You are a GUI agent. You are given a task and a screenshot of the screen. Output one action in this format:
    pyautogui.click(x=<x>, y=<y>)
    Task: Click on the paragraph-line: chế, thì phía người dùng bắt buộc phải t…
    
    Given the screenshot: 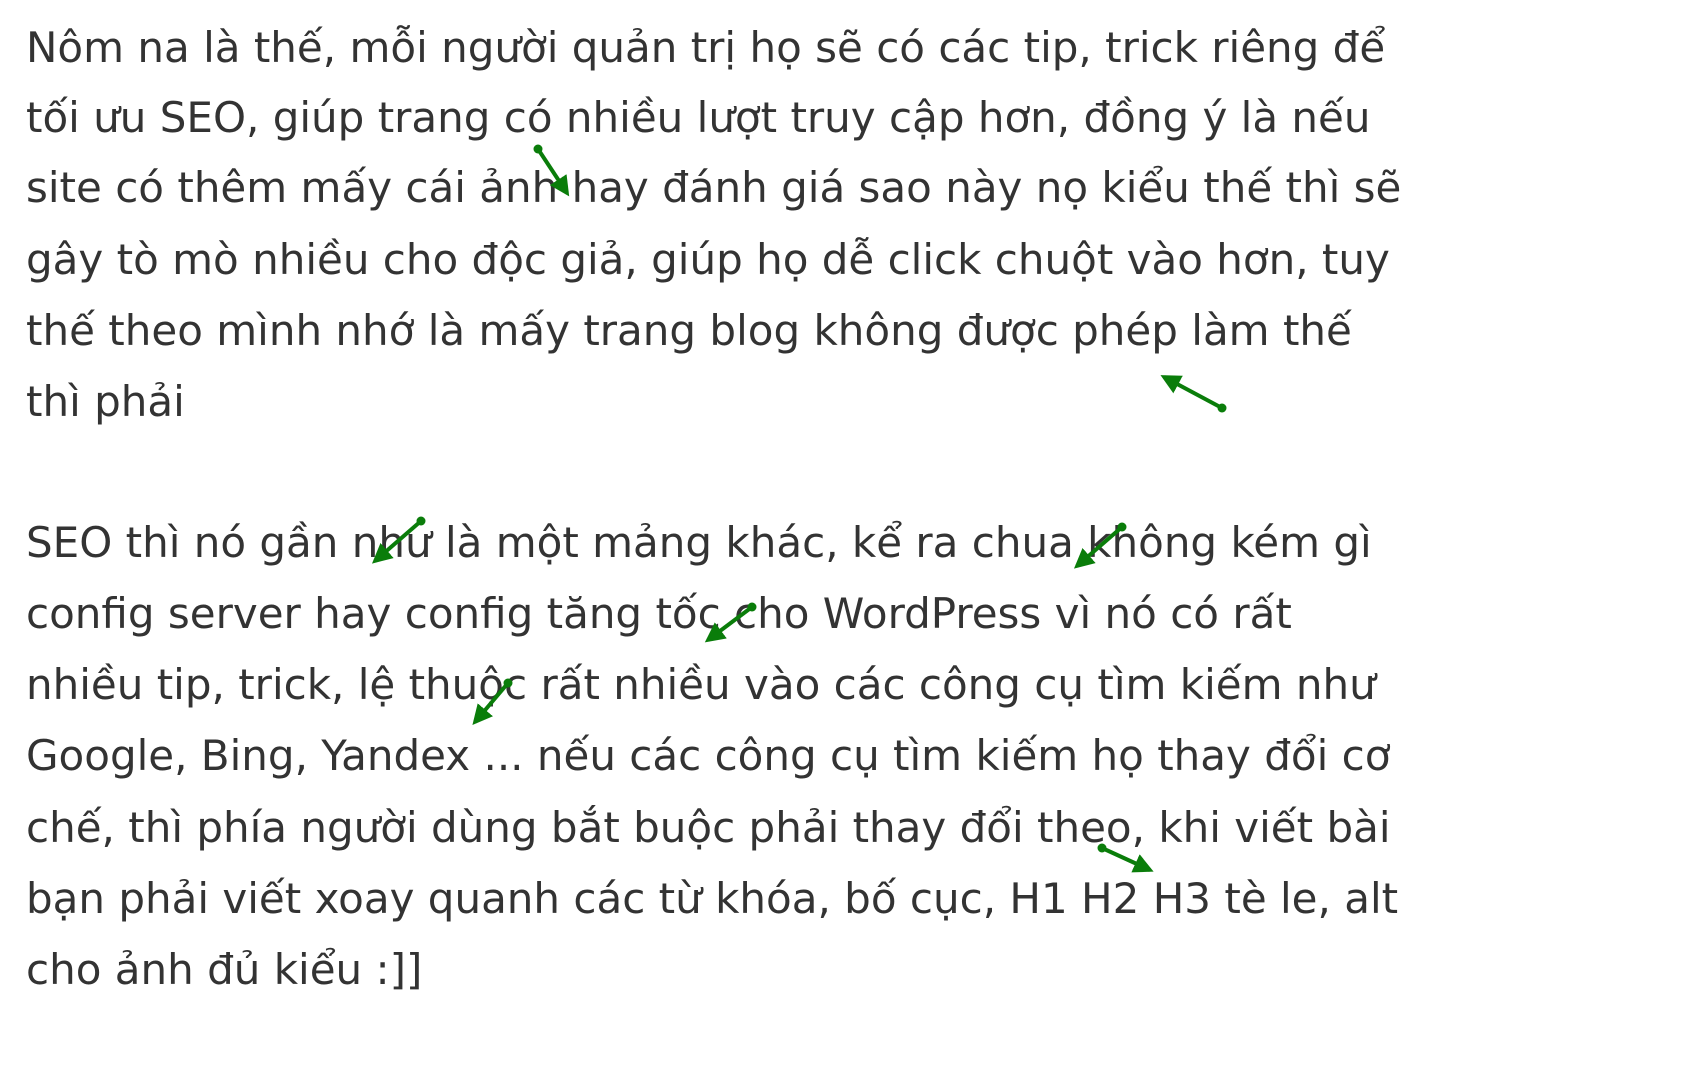 What is the action you would take?
    pyautogui.click(x=708, y=827)
    